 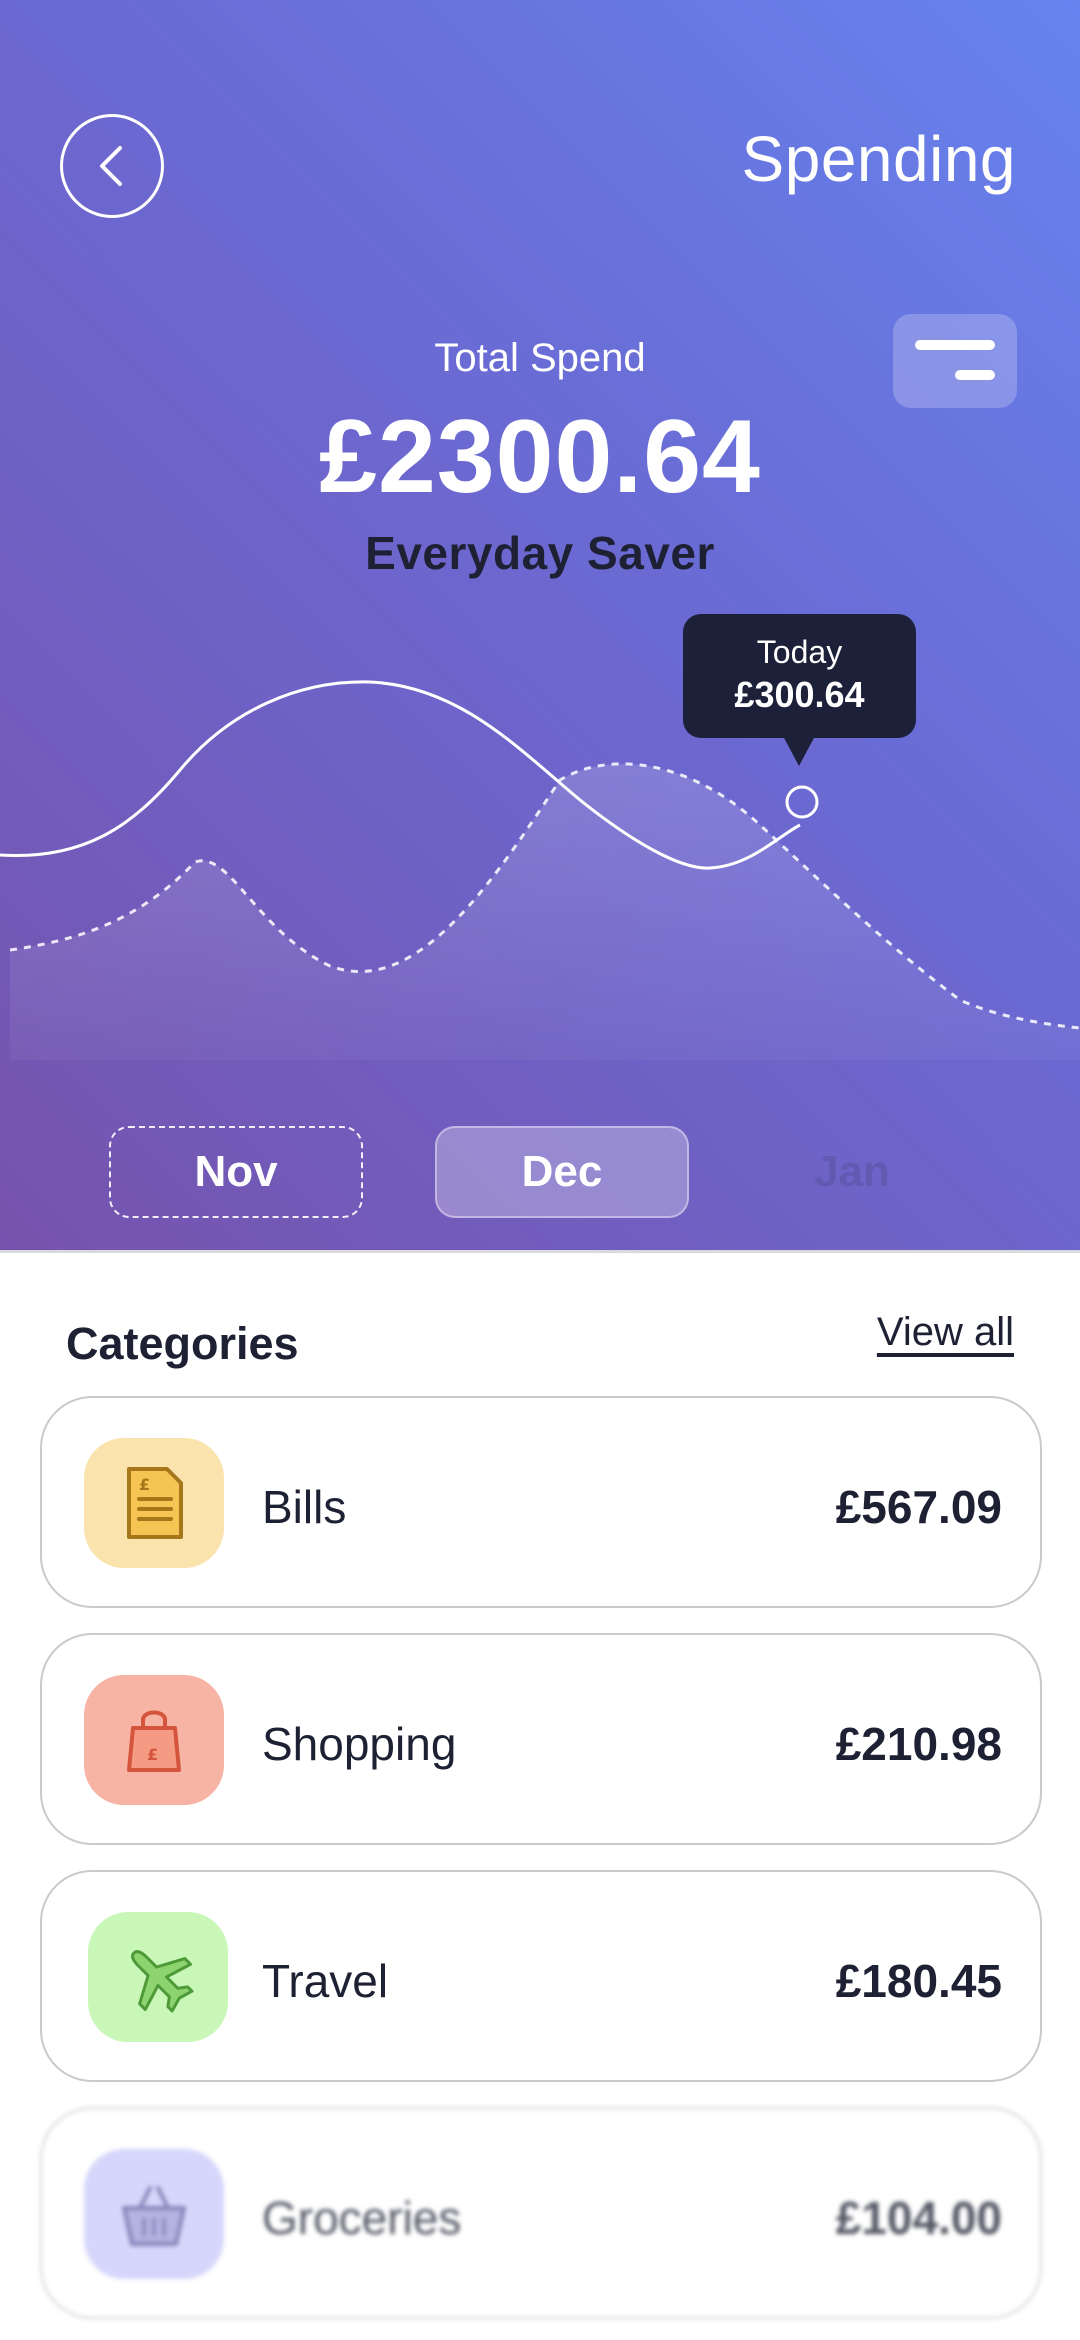 I want to click on total-spend-label: Total Spend, so click(x=540, y=358).